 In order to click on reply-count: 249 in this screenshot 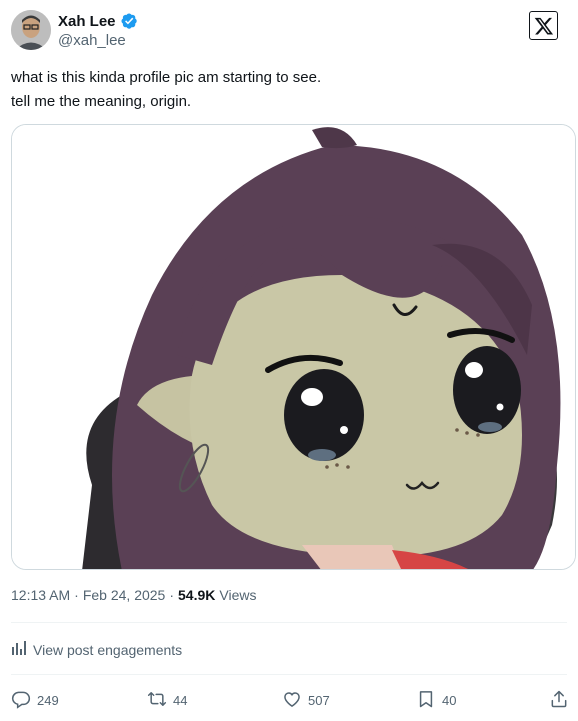, I will do `click(48, 700)`.